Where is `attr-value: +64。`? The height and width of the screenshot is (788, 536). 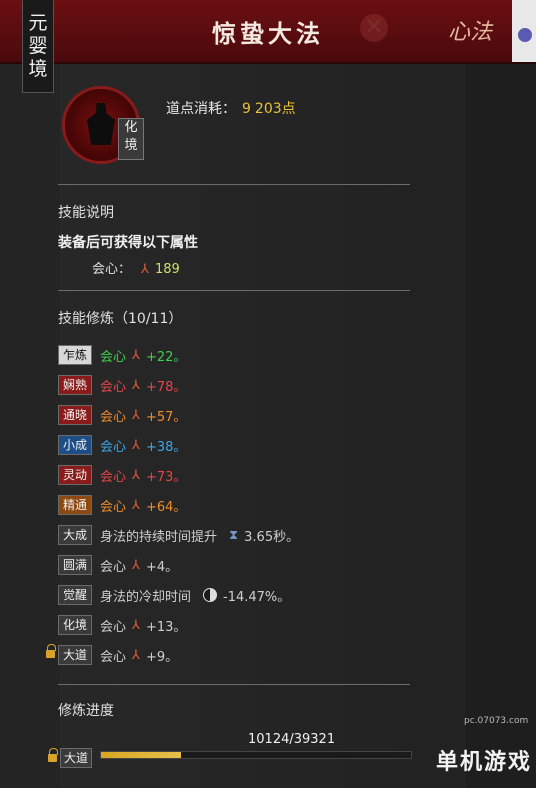 attr-value: +64。 is located at coordinates (166, 507).